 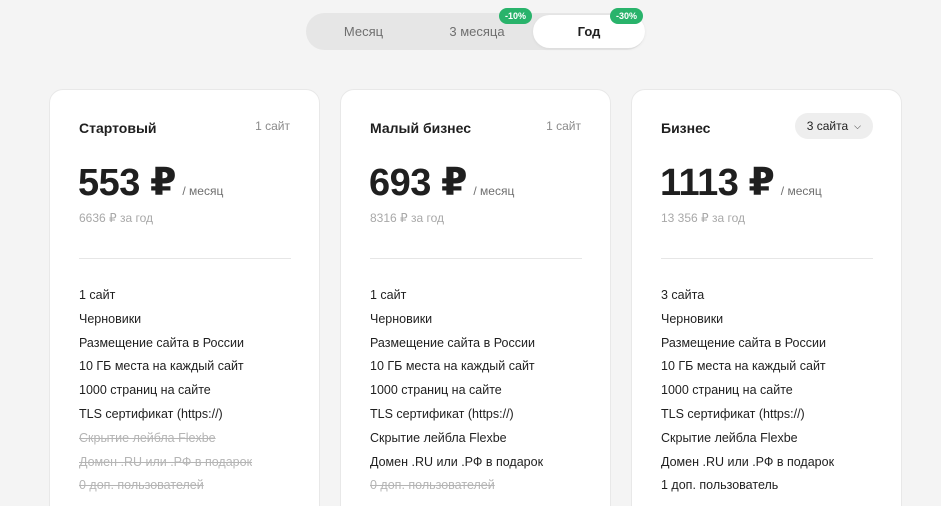 I want to click on yearly-total: 6636 ₽ за год, so click(x=116, y=218).